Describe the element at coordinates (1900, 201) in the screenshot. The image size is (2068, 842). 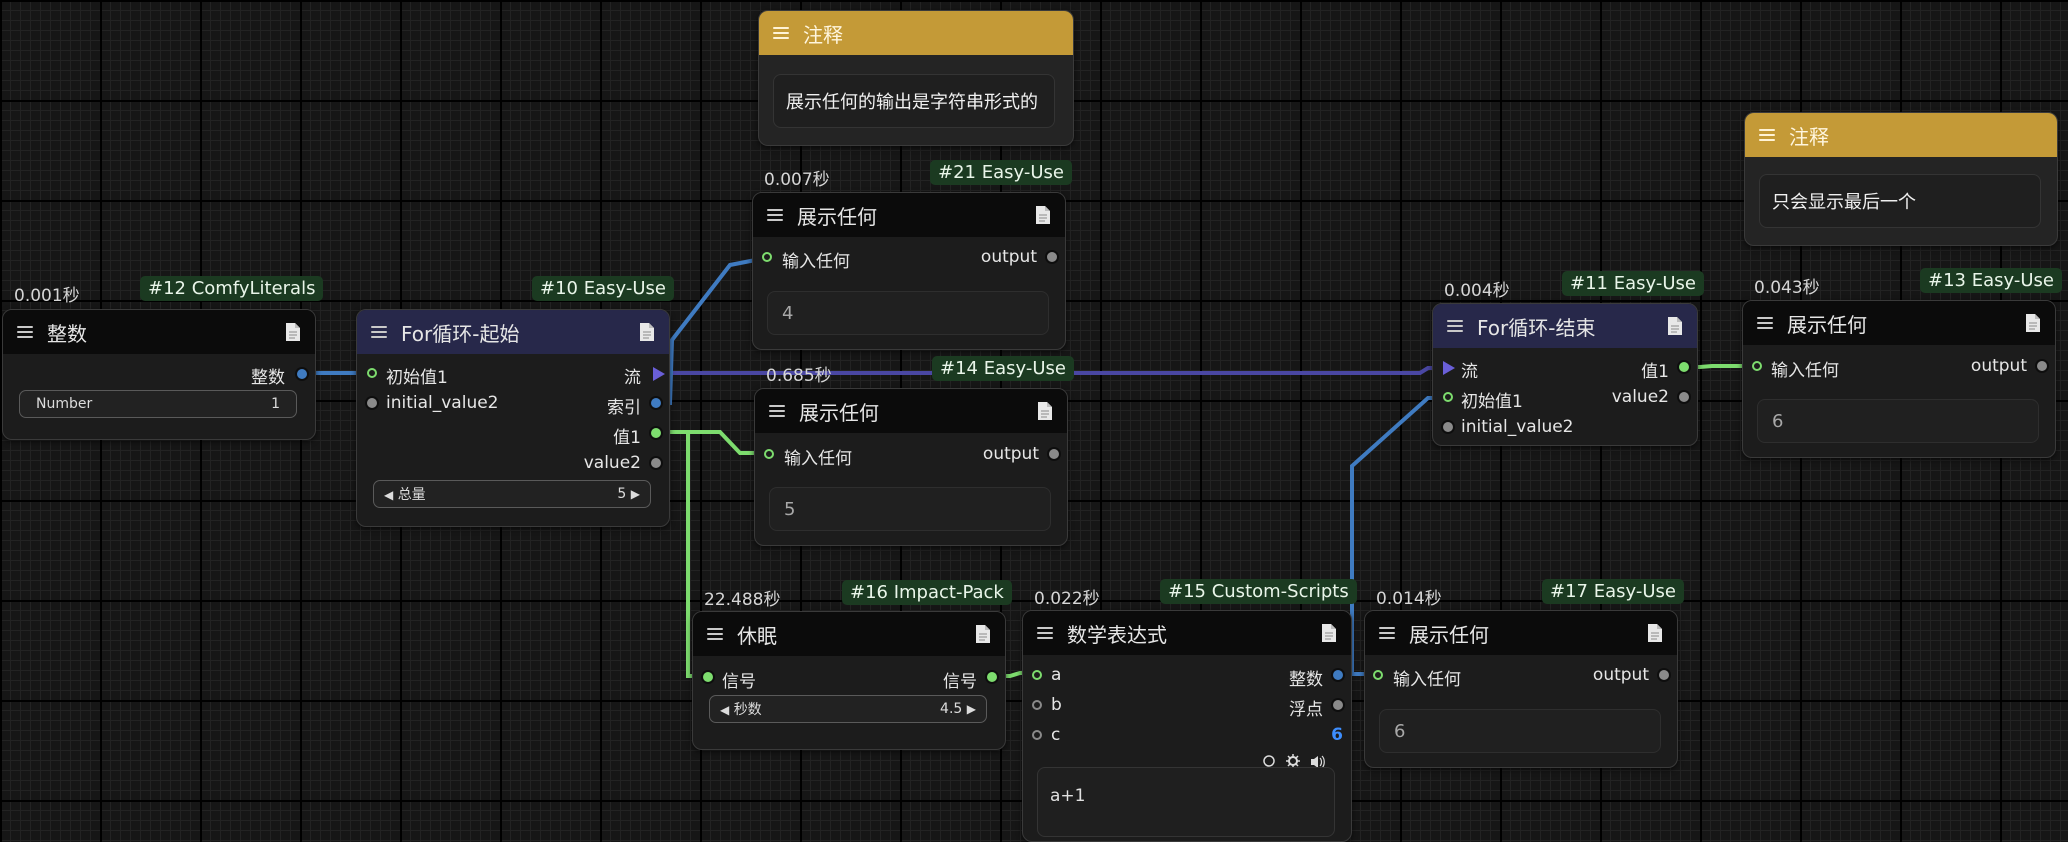
I see `note-text: 只会显示最后一个` at that location.